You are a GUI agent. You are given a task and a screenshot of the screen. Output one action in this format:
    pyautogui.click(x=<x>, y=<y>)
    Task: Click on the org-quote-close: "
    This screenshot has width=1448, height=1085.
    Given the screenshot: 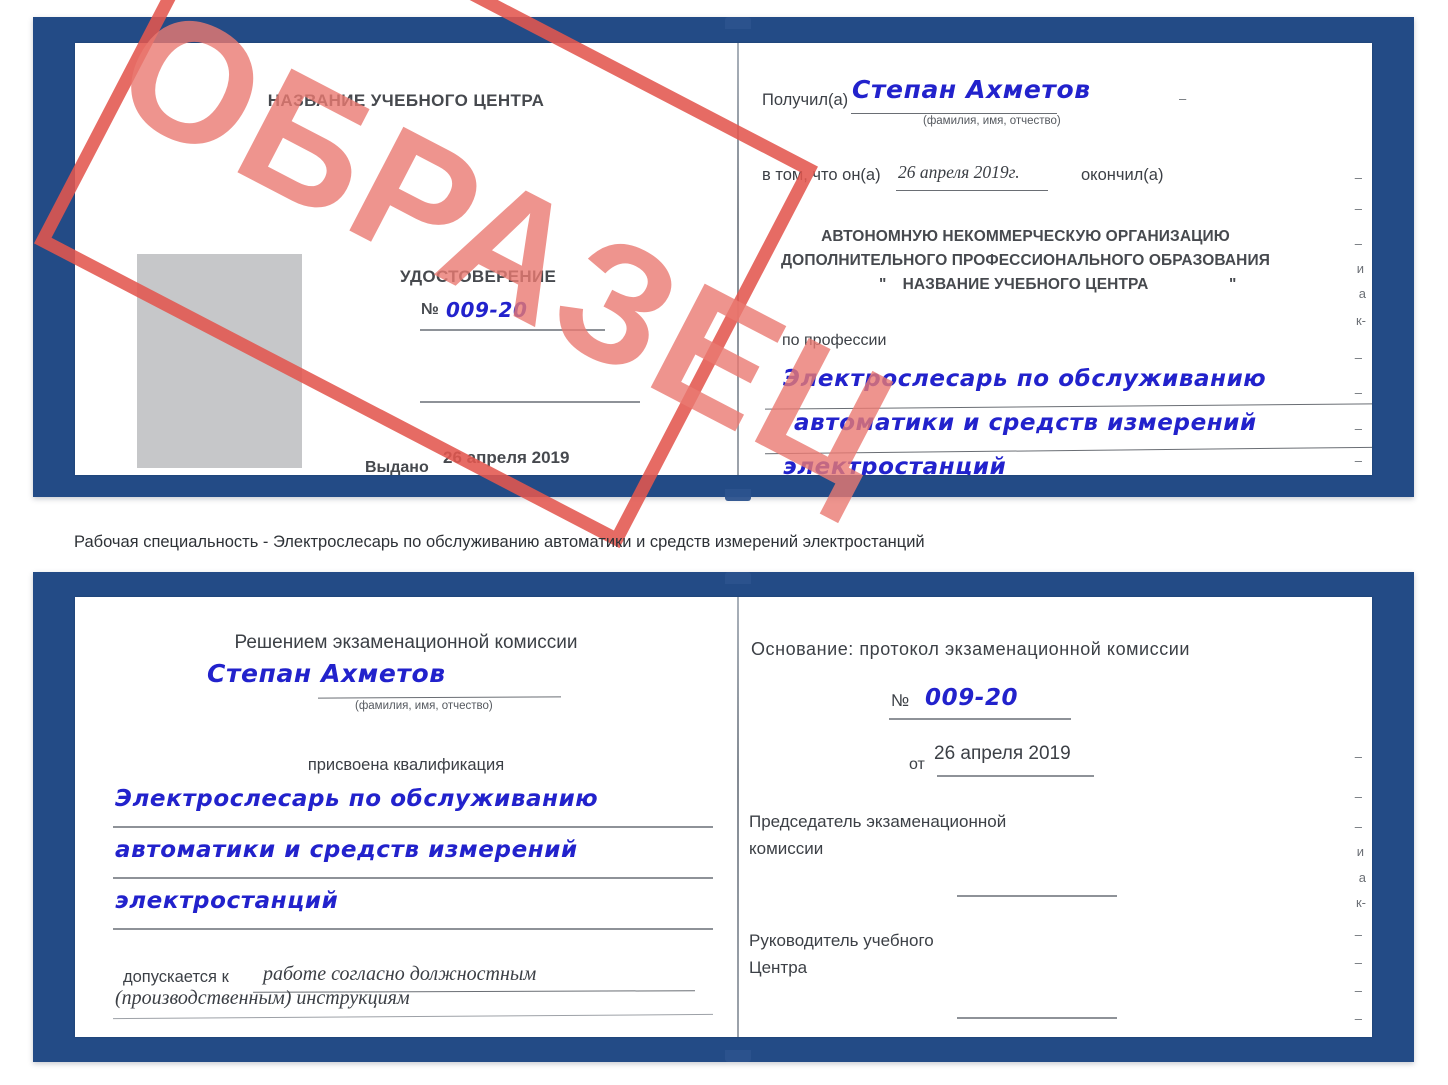 What is the action you would take?
    pyautogui.click(x=1233, y=284)
    